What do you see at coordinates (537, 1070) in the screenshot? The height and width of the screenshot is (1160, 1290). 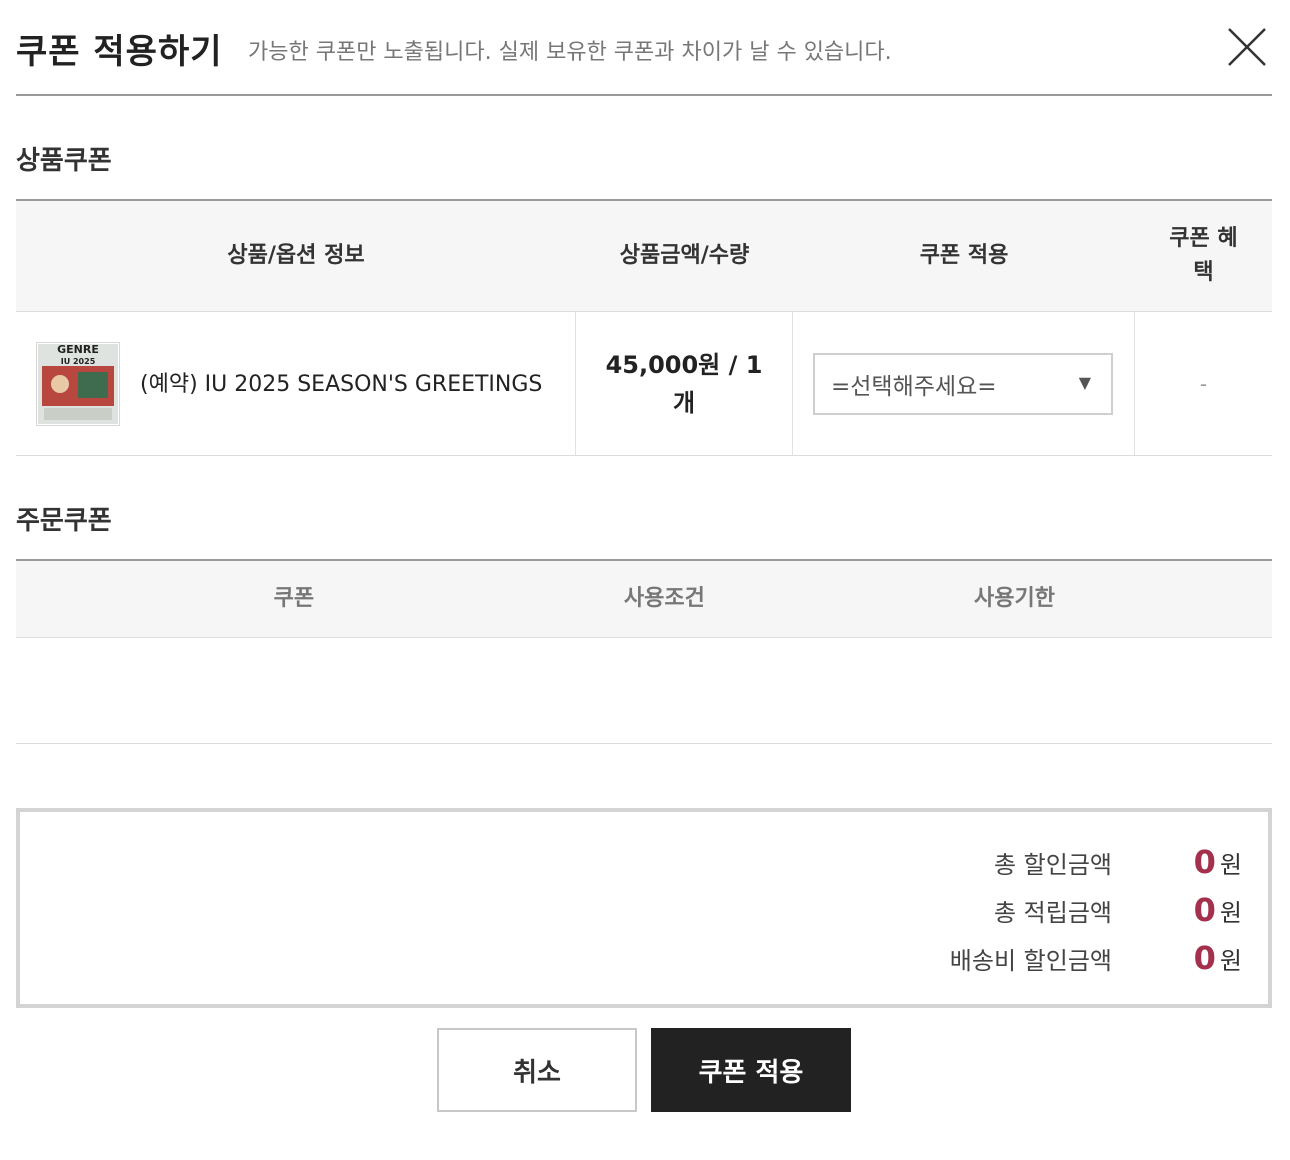 I see `cancel-button: 취소` at bounding box center [537, 1070].